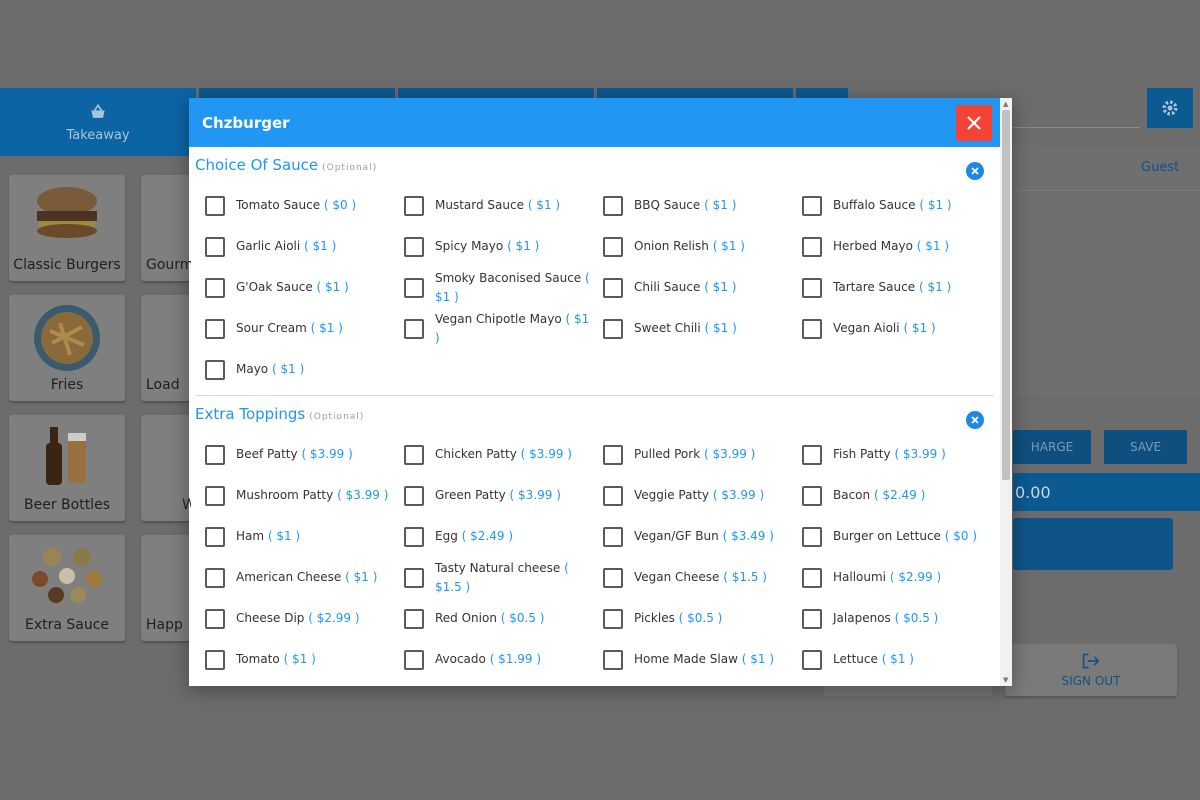  What do you see at coordinates (891, 536) in the screenshot?
I see `option-item: Burger on Lettuce ( $0 )` at bounding box center [891, 536].